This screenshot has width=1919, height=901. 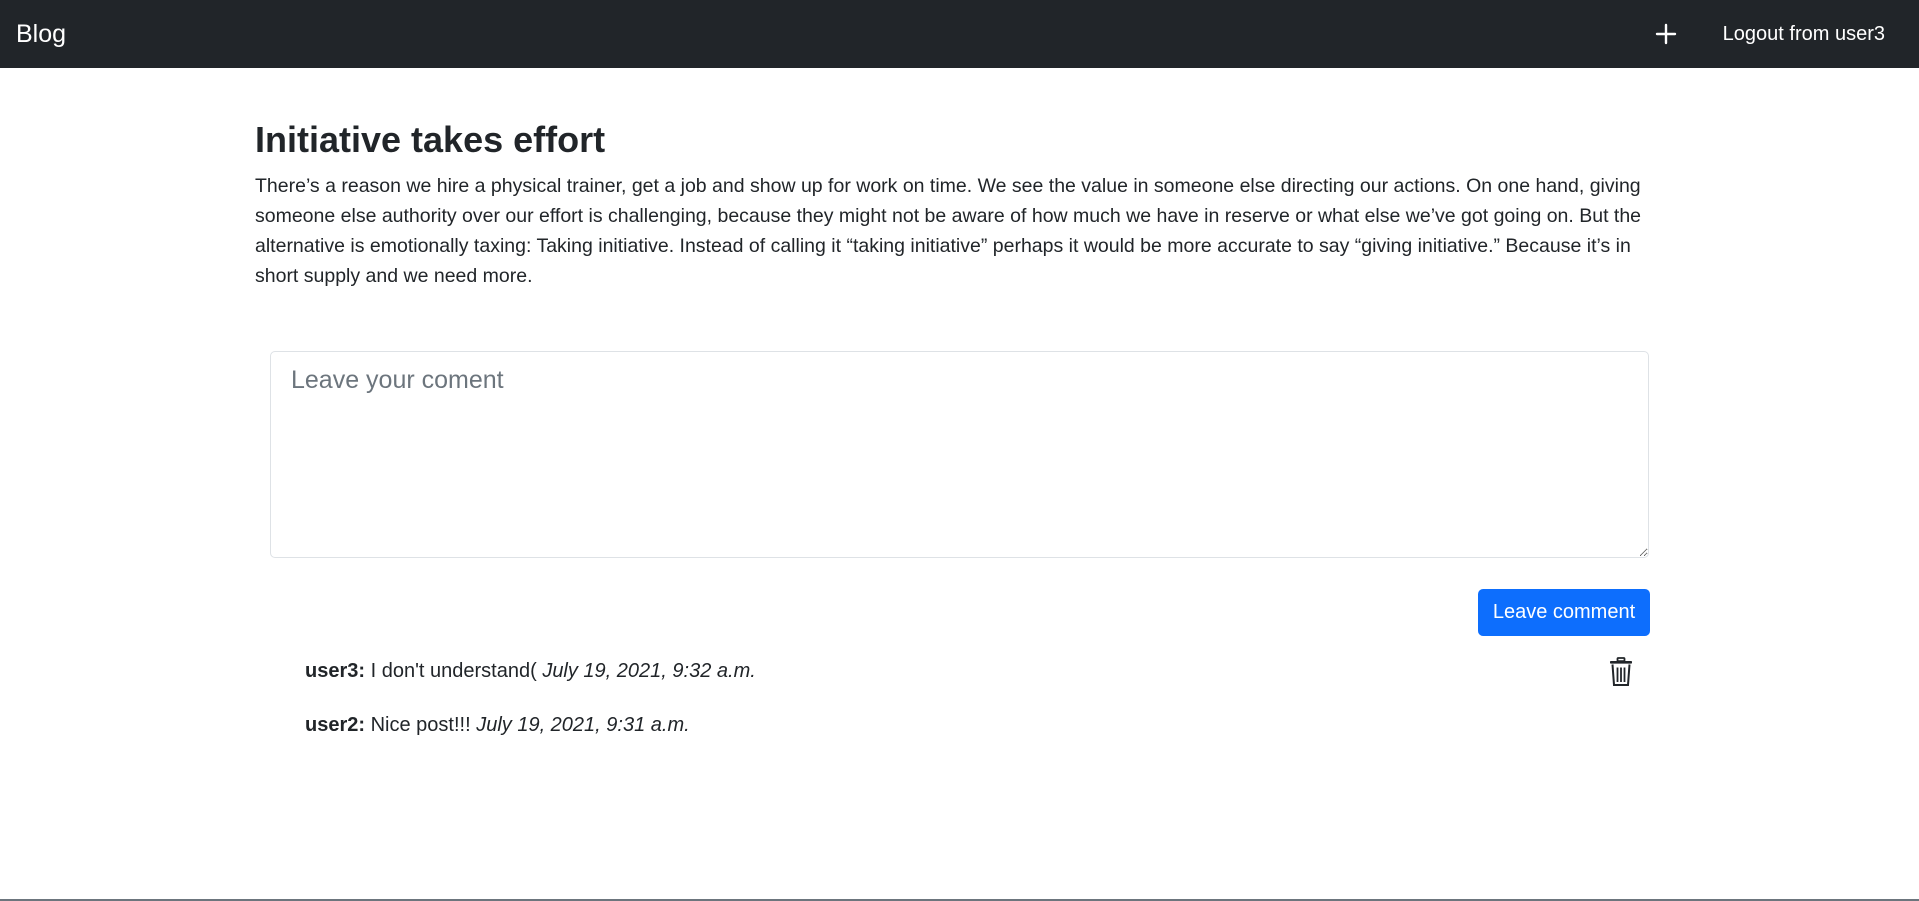 What do you see at coordinates (1804, 34) in the screenshot?
I see `logout-link: Logout from user3` at bounding box center [1804, 34].